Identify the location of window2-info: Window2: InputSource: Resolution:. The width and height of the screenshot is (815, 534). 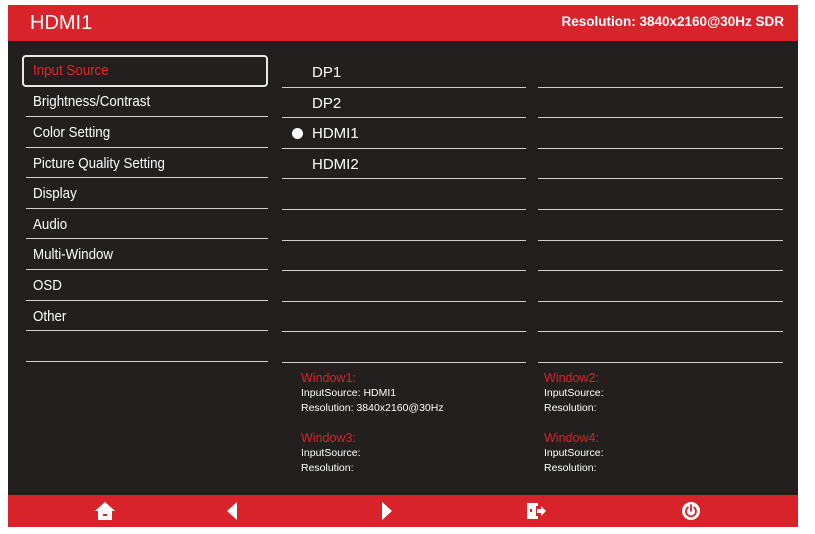
(574, 393).